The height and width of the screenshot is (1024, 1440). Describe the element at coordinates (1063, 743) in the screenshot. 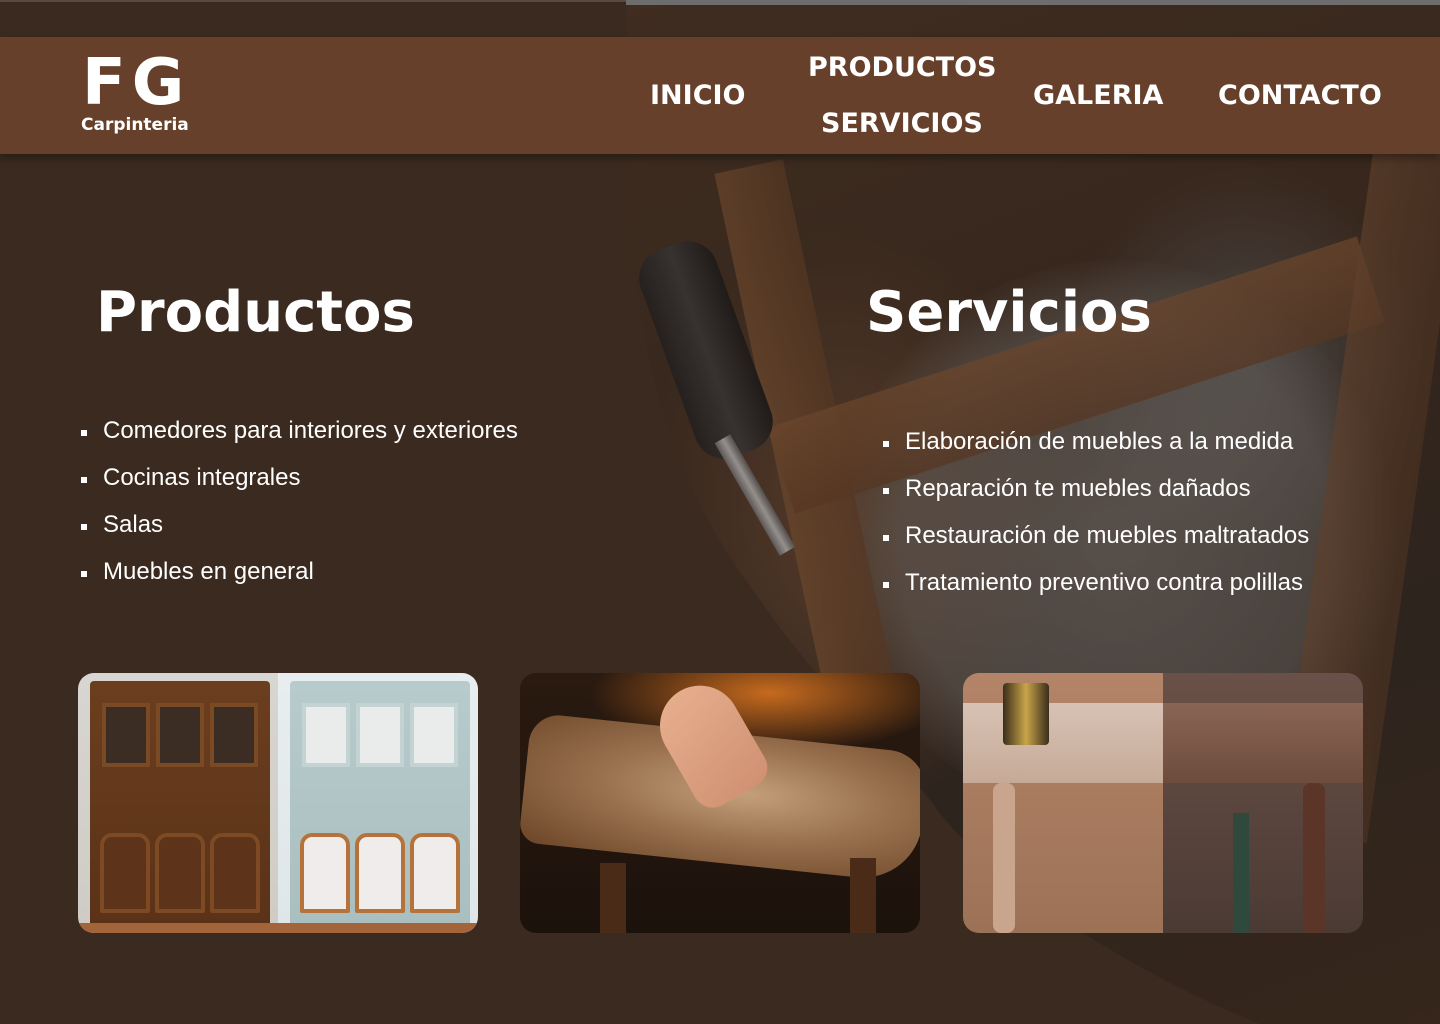

I see `table-top-unfinished` at that location.